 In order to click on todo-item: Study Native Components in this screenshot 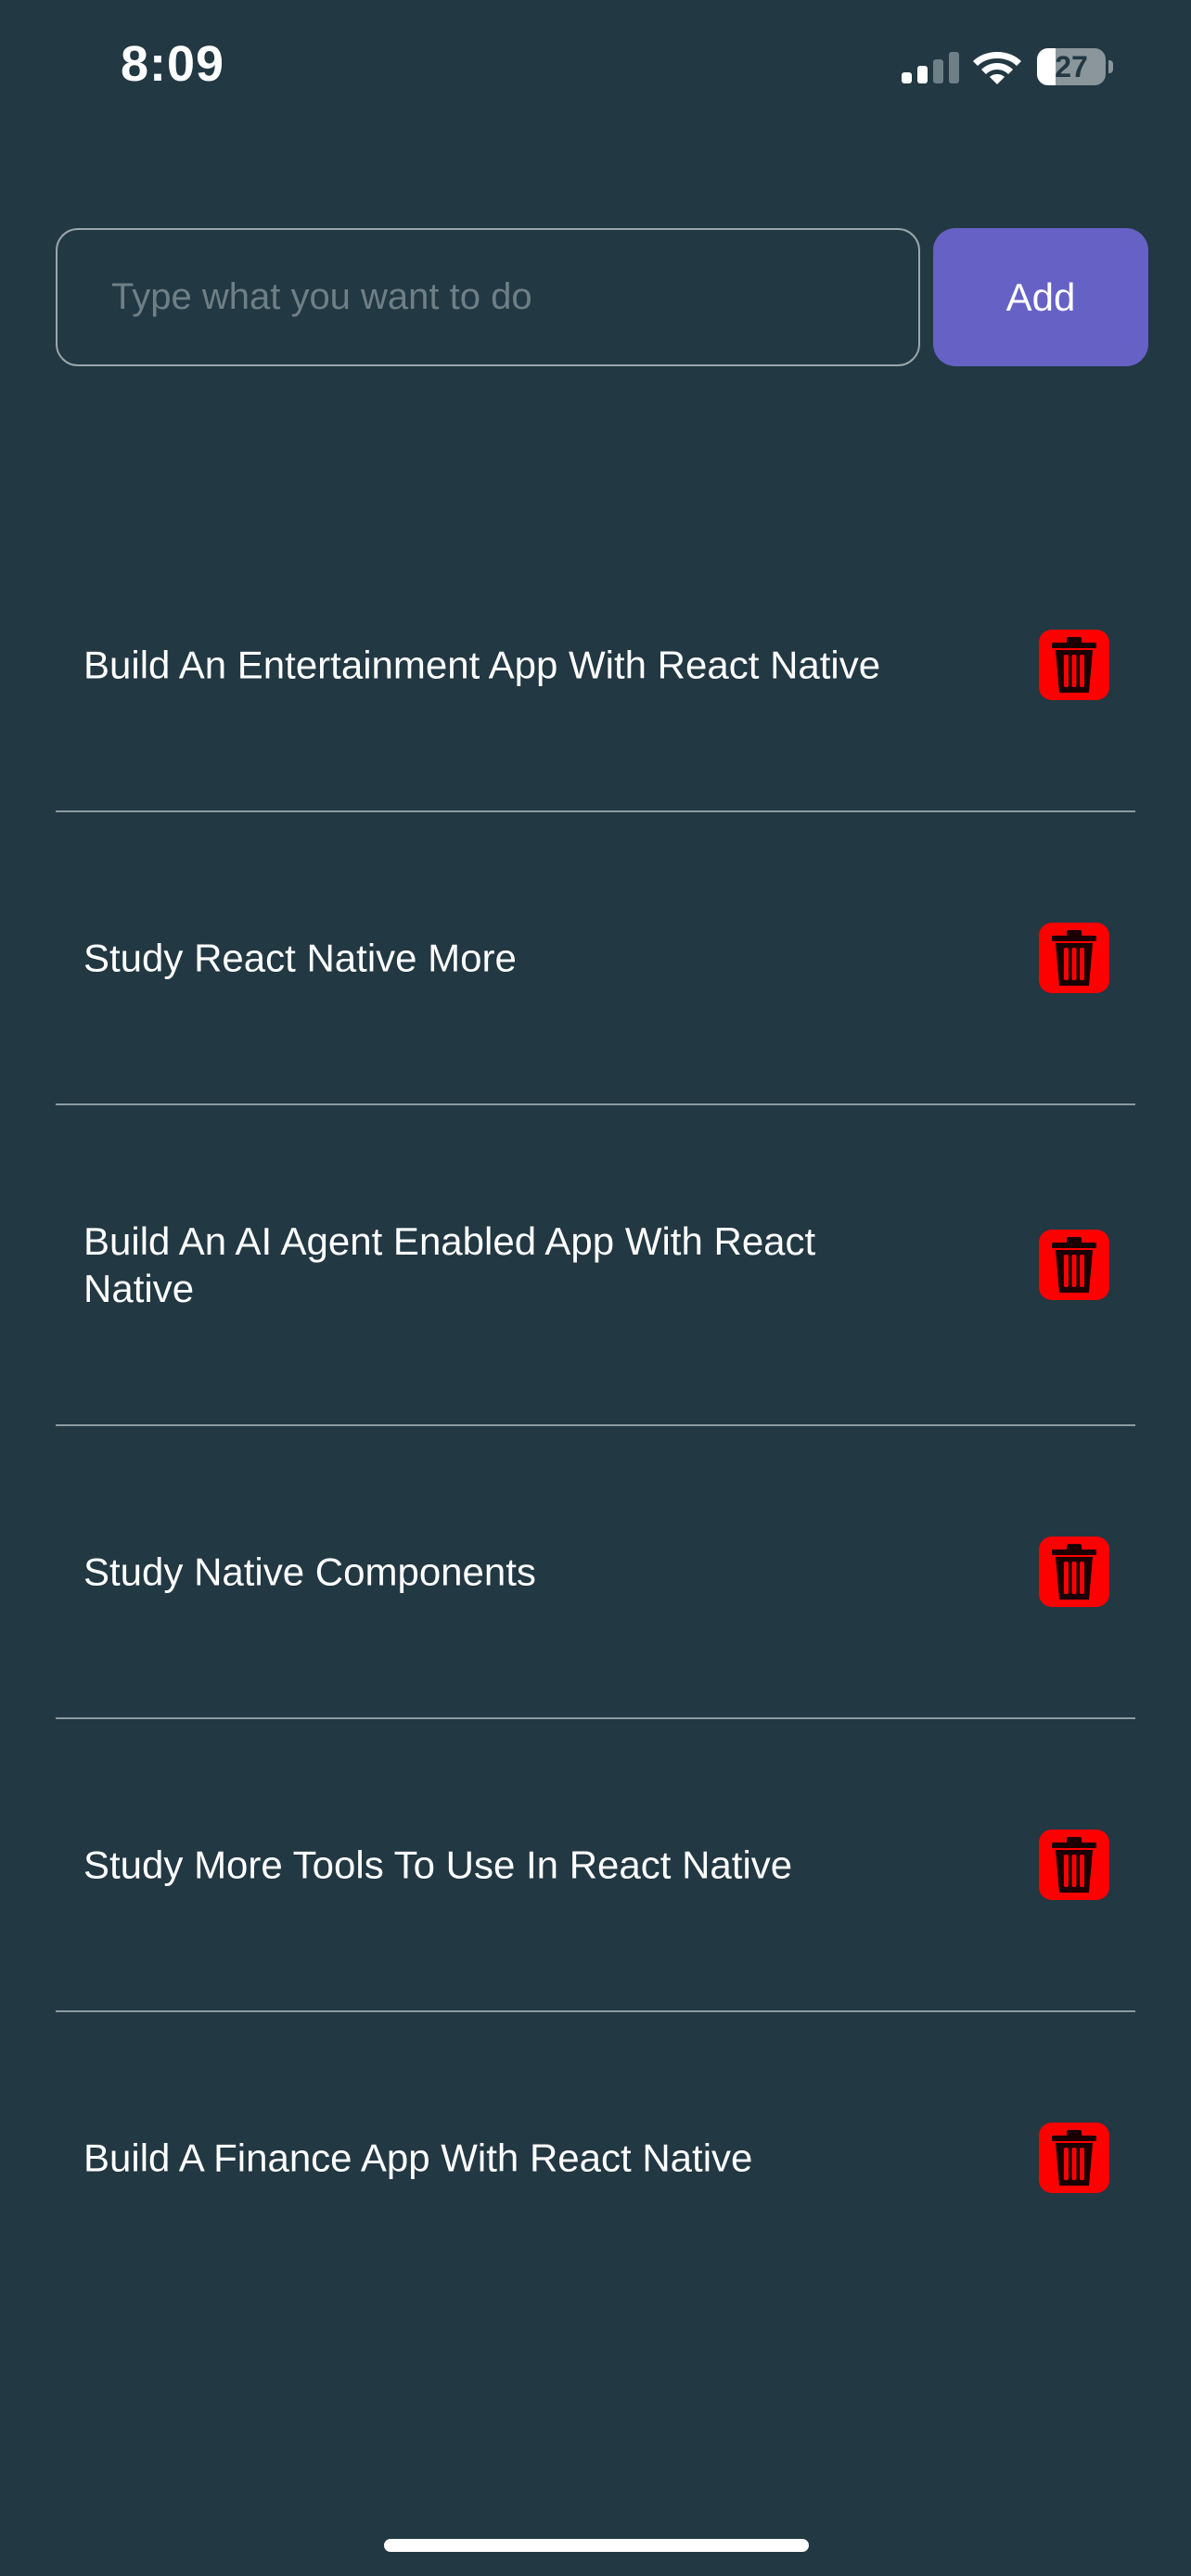, I will do `click(595, 1572)`.